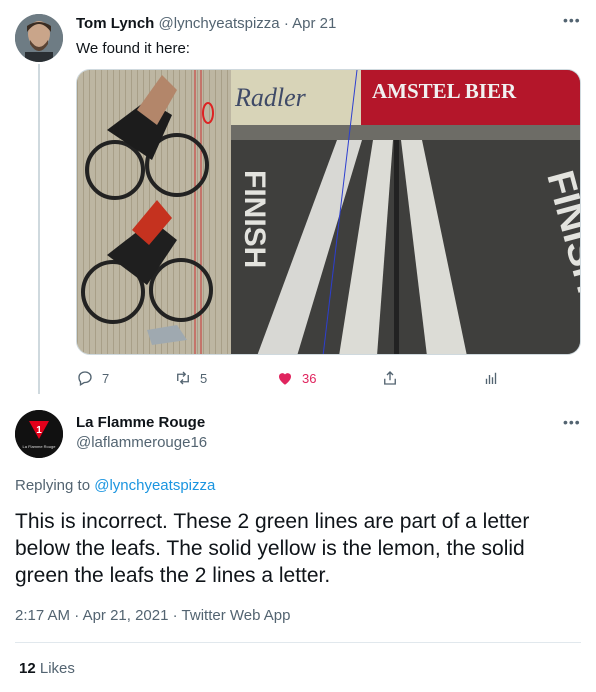  What do you see at coordinates (314, 23) in the screenshot?
I see `tweet1-date: Apr 21` at bounding box center [314, 23].